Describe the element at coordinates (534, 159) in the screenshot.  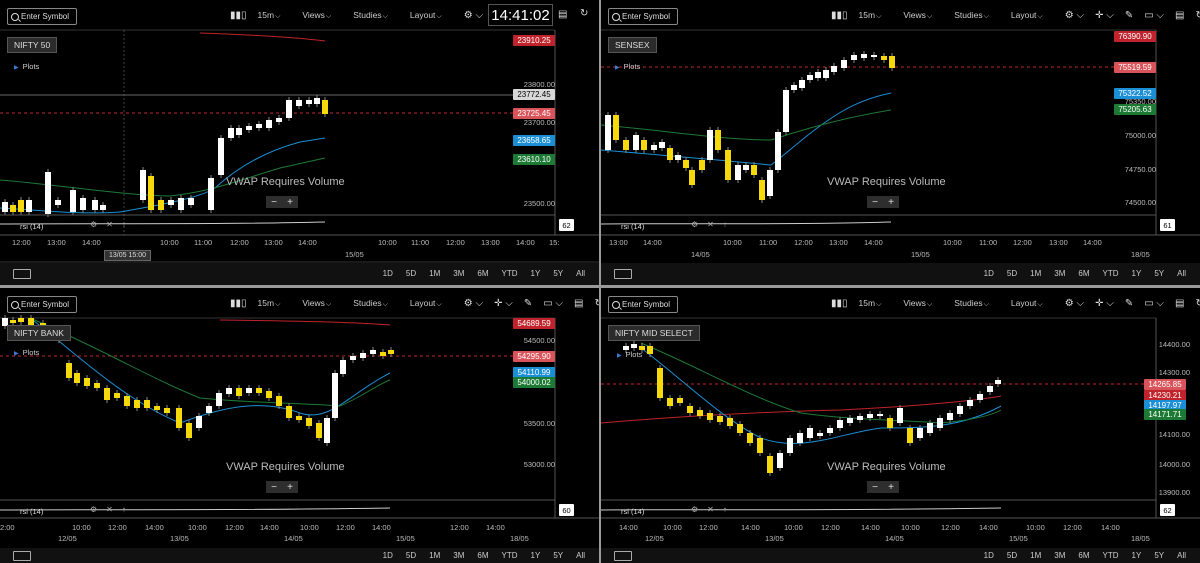
I see `price-box-ema-green: 23610.10` at that location.